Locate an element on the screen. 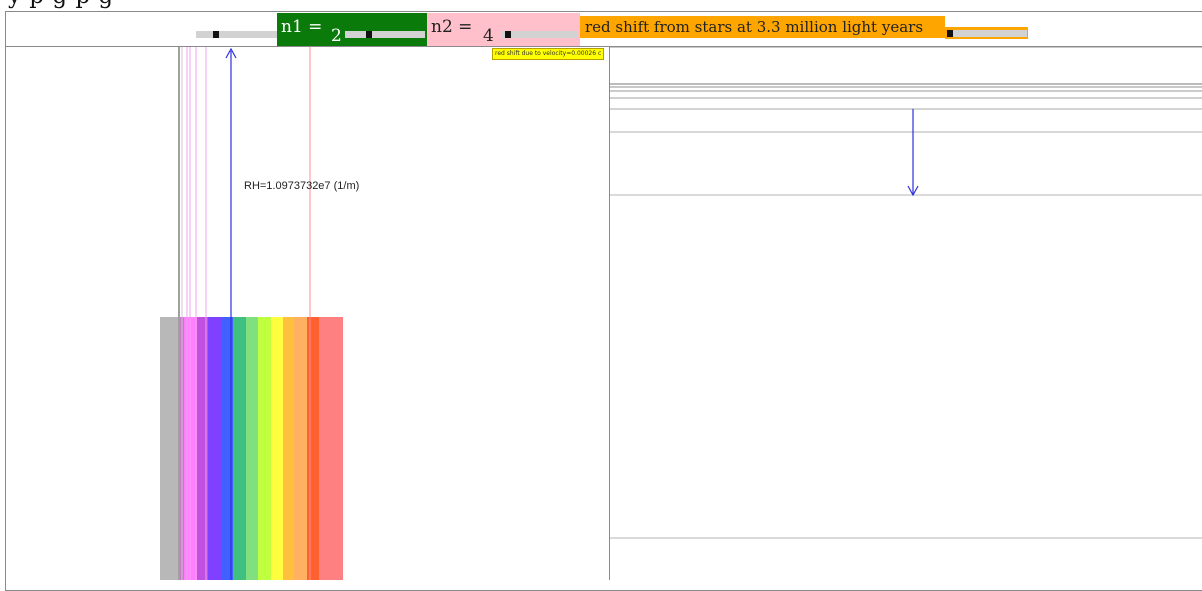  unlabeled-slider-track is located at coordinates (237, 34).